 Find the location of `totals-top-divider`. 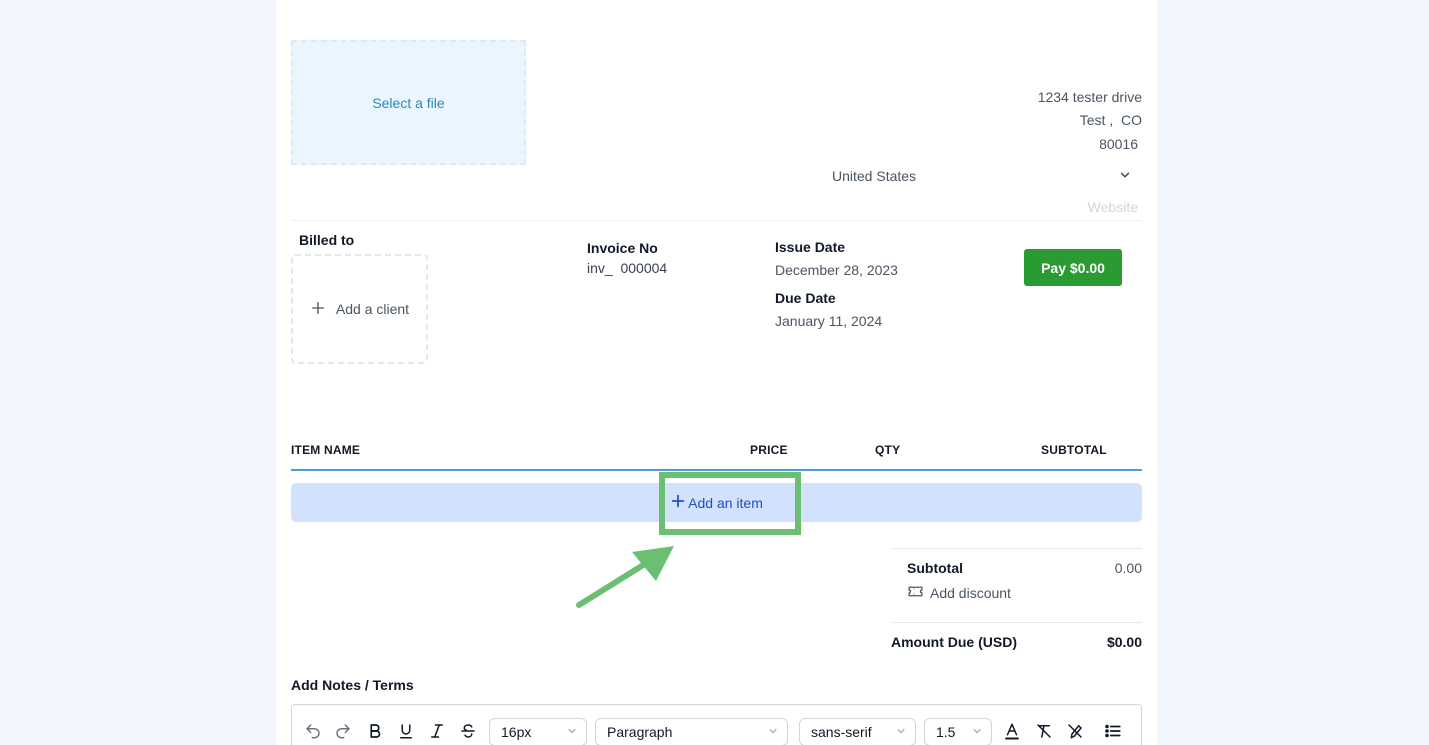

totals-top-divider is located at coordinates (1016, 548).